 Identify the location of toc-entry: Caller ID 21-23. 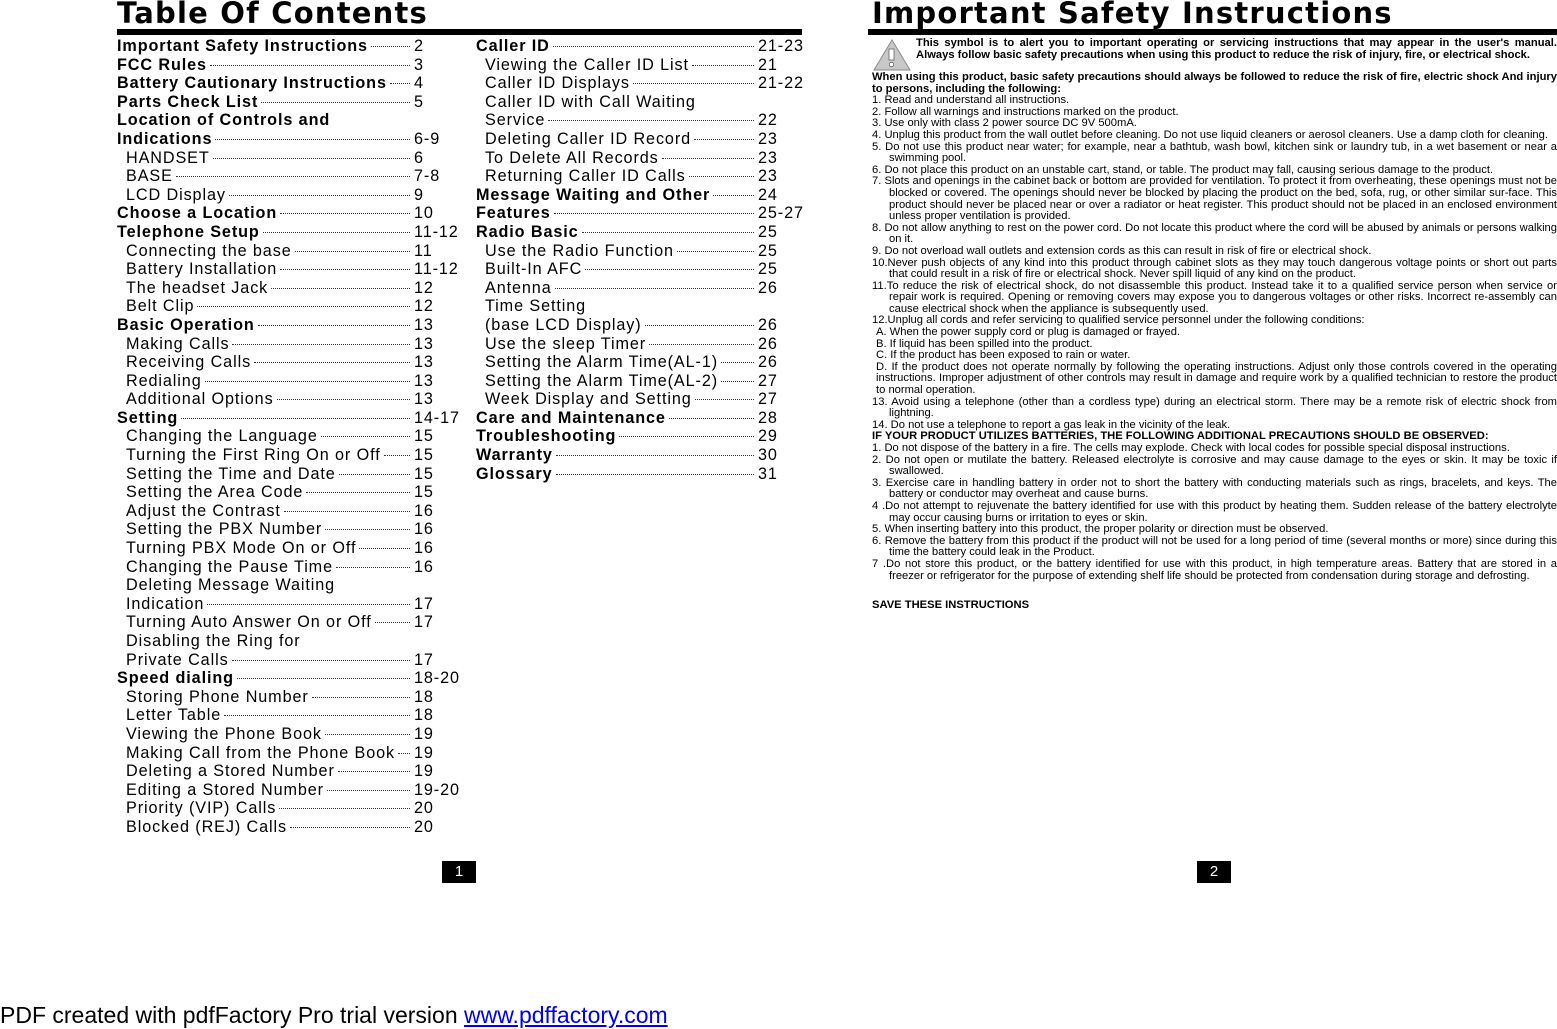
(641, 46).